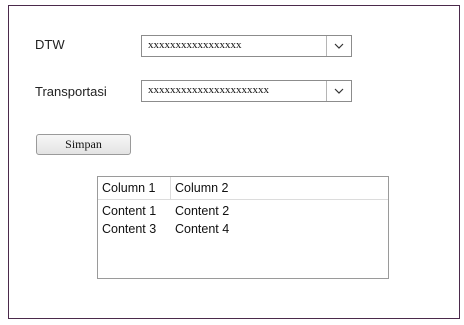  What do you see at coordinates (246, 46) in the screenshot?
I see `dtw-select: xxxxxxxxxxxxxxxxx` at bounding box center [246, 46].